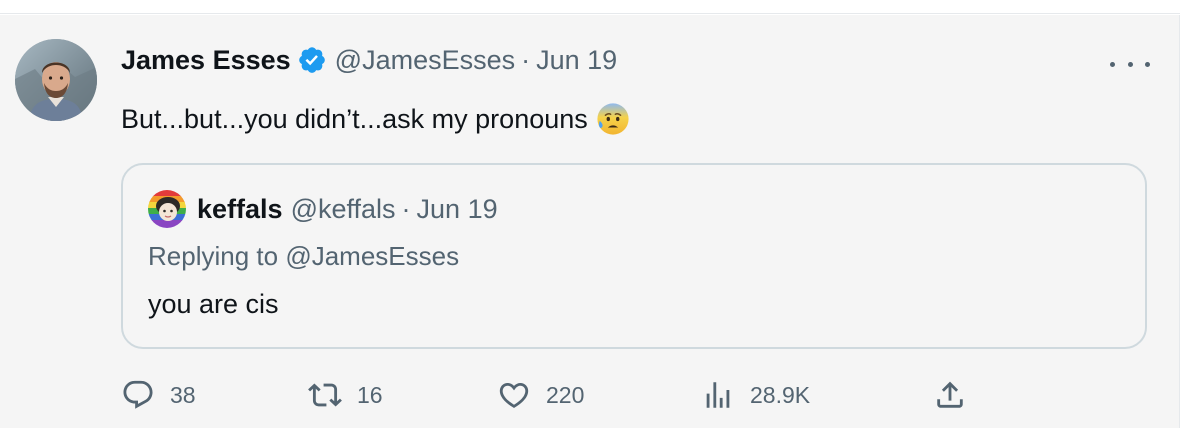 The image size is (1188, 428). Describe the element at coordinates (370, 394) in the screenshot. I see `retweet-count: 16` at that location.